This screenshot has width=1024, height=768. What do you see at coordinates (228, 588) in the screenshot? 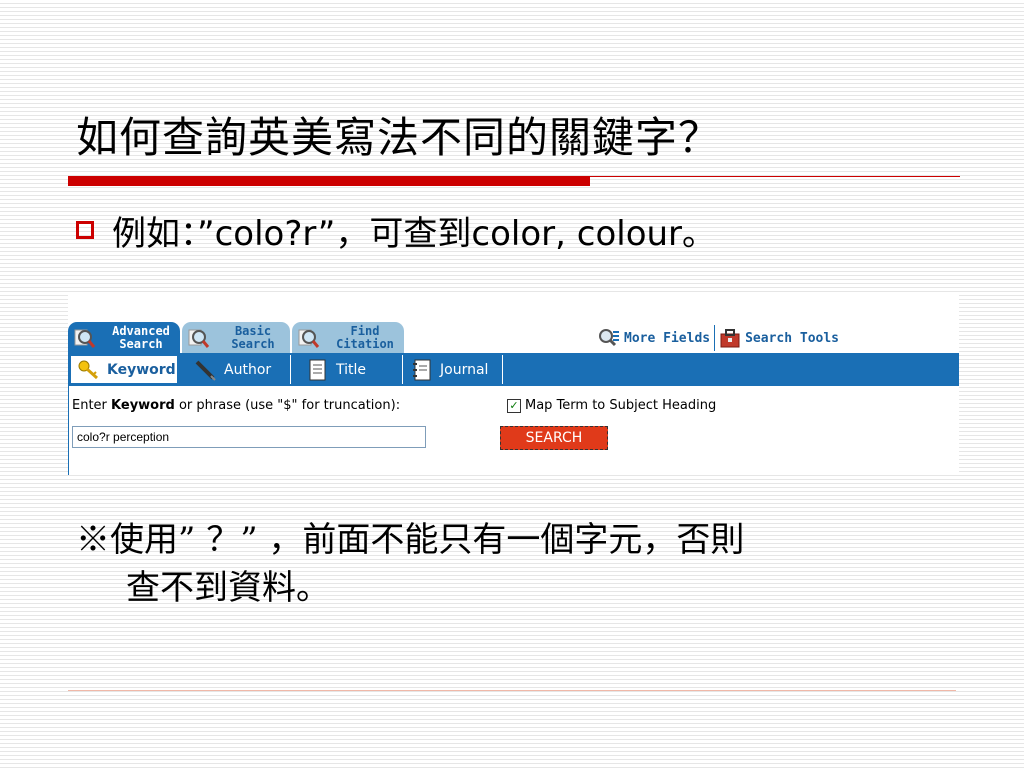
I see `note-line-2: 查不到資料。` at bounding box center [228, 588].